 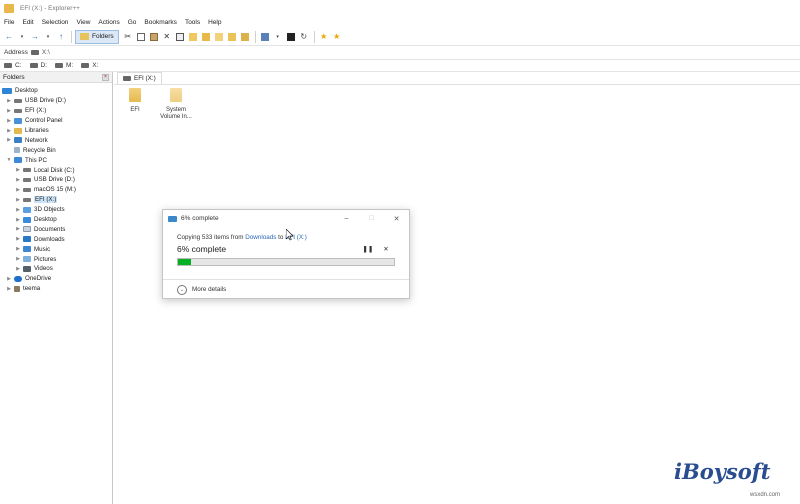 What do you see at coordinates (386, 249) in the screenshot?
I see `cancel-button: ✕` at bounding box center [386, 249].